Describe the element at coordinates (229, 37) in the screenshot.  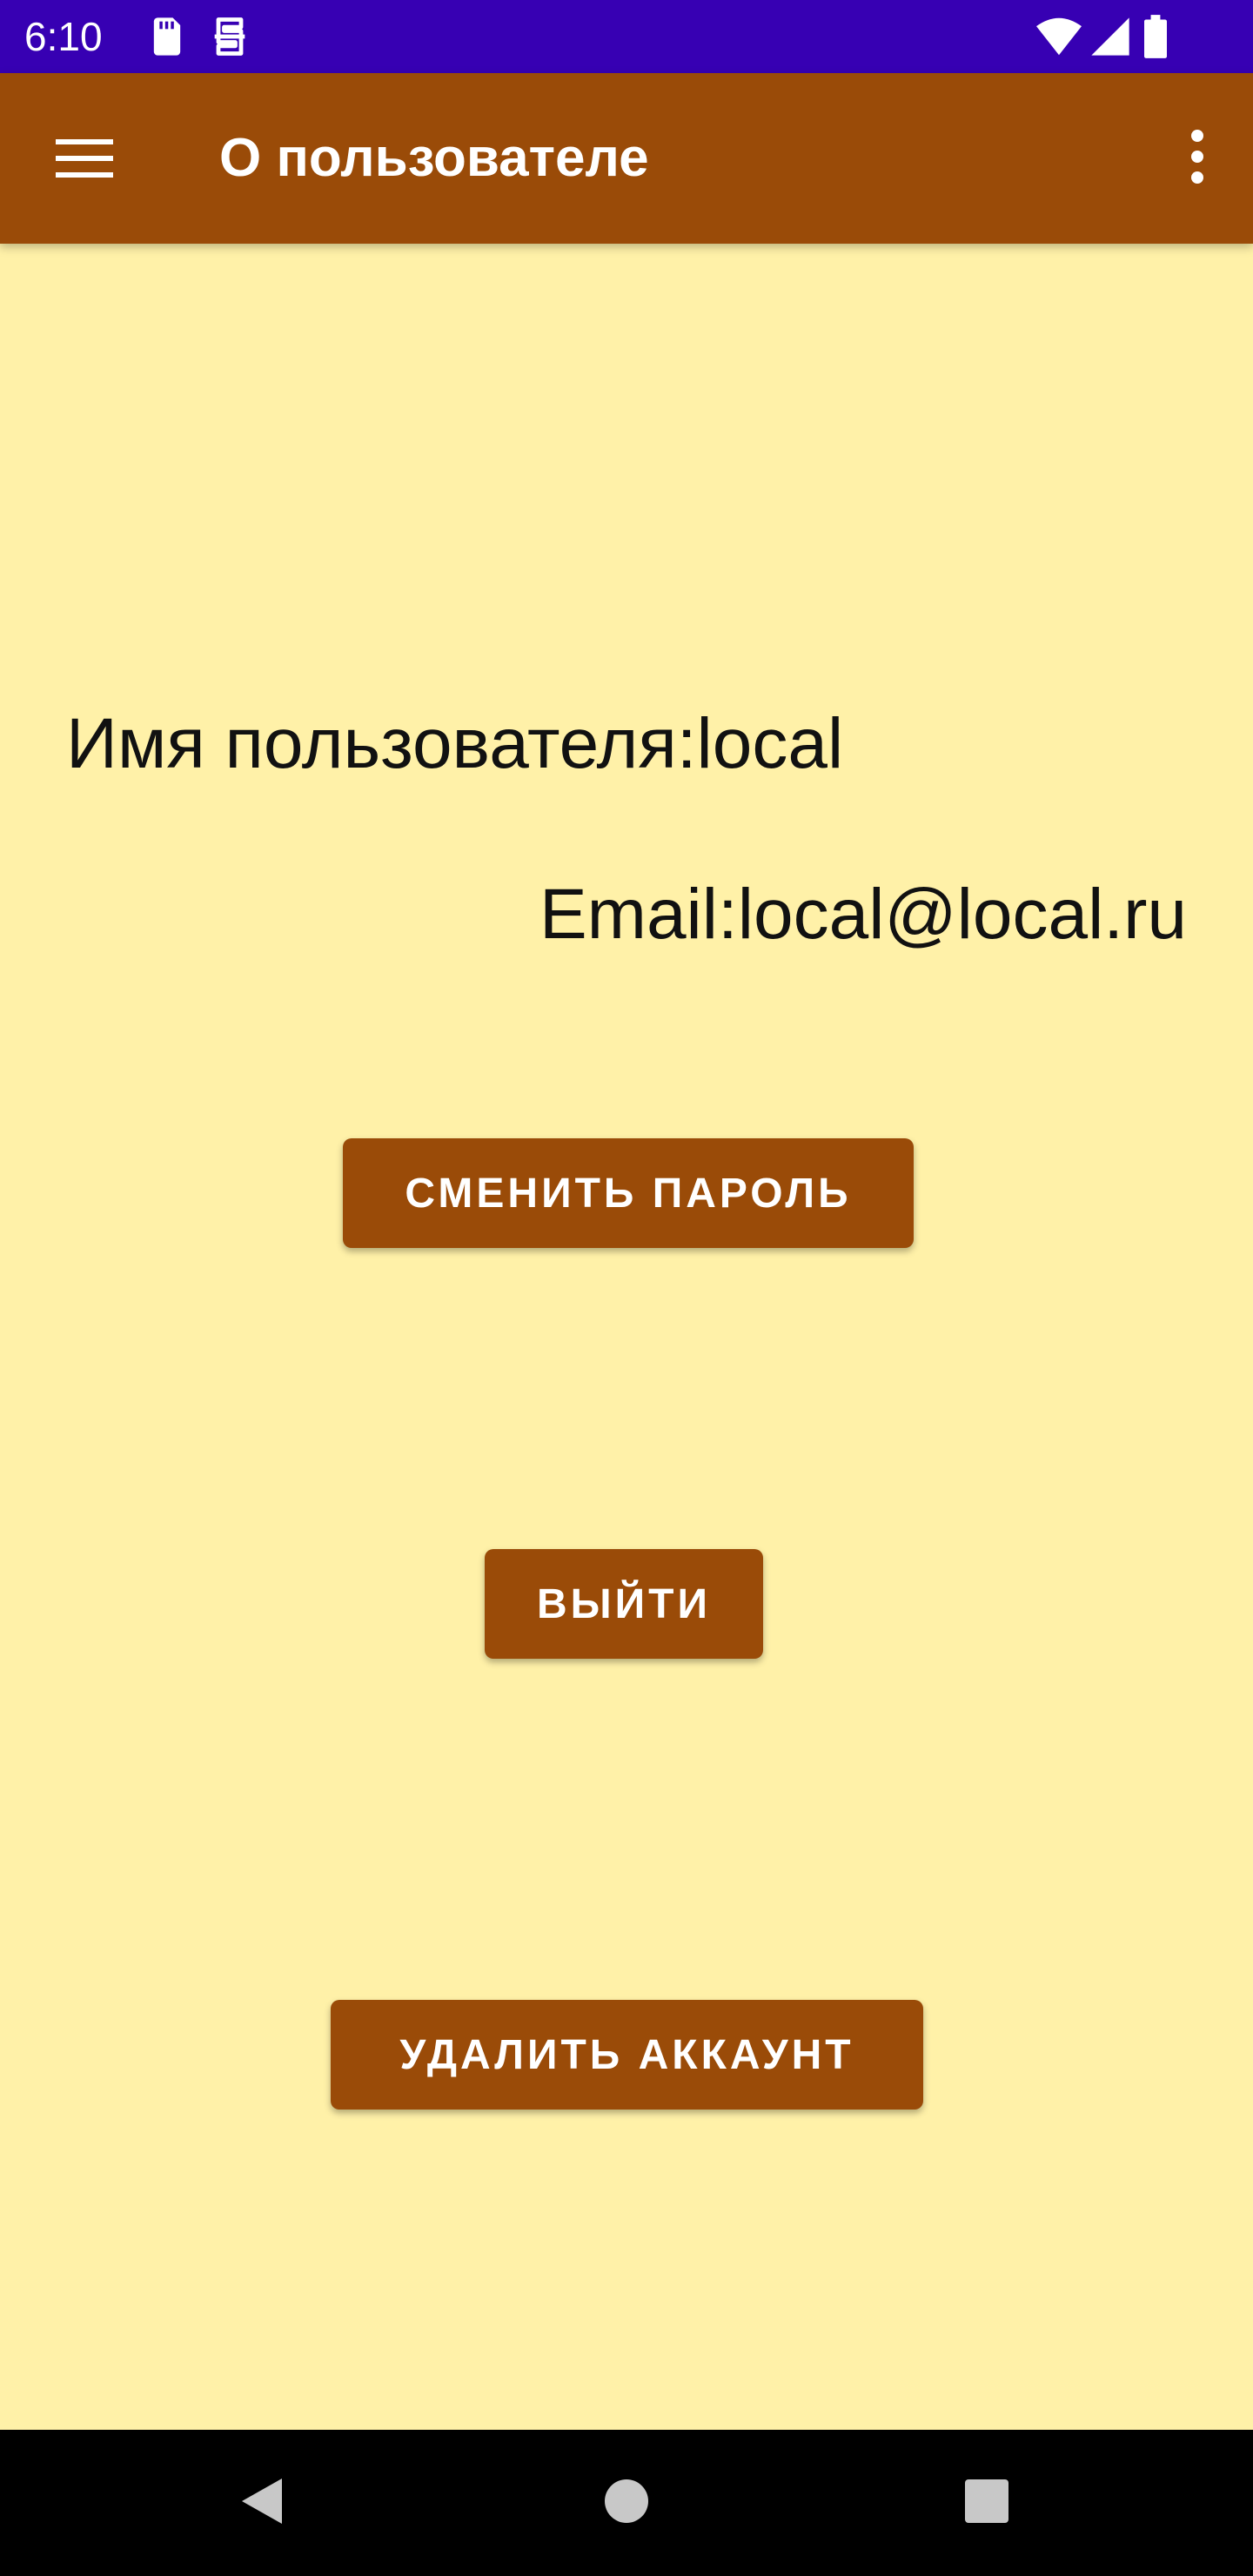
I see `sync-icon` at that location.